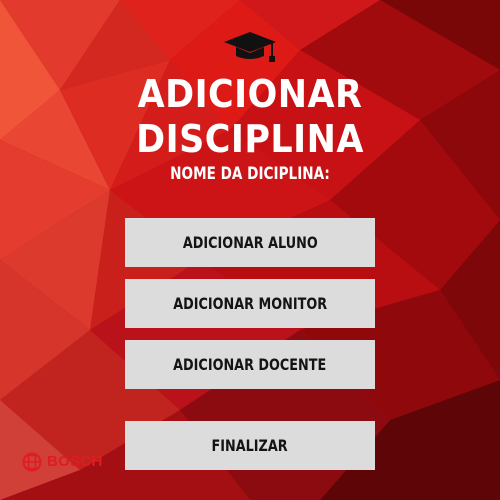  I want to click on add-teacher-button: ADICIONAR DOCENTE, so click(250, 364).